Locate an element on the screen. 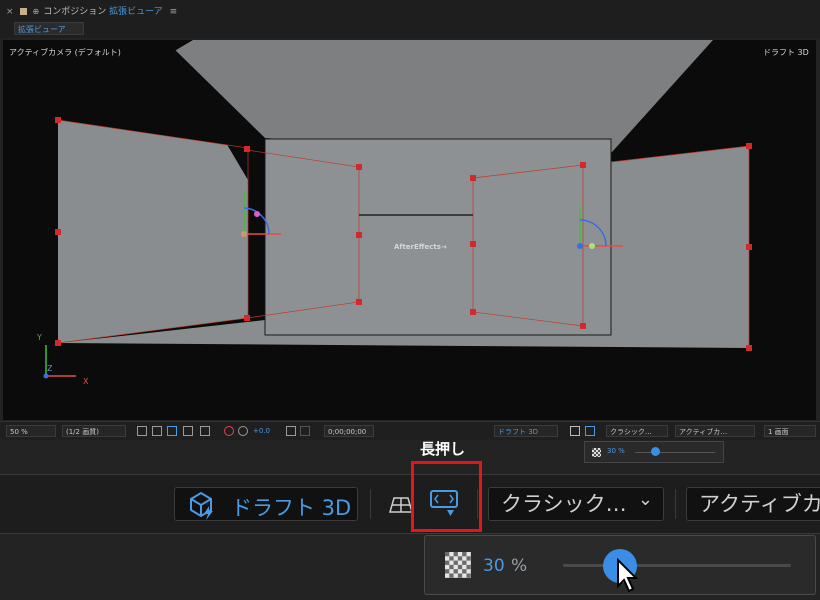 Image resolution: width=820 pixels, height=600 pixels. cube-lightning-icon is located at coordinates (201, 505).